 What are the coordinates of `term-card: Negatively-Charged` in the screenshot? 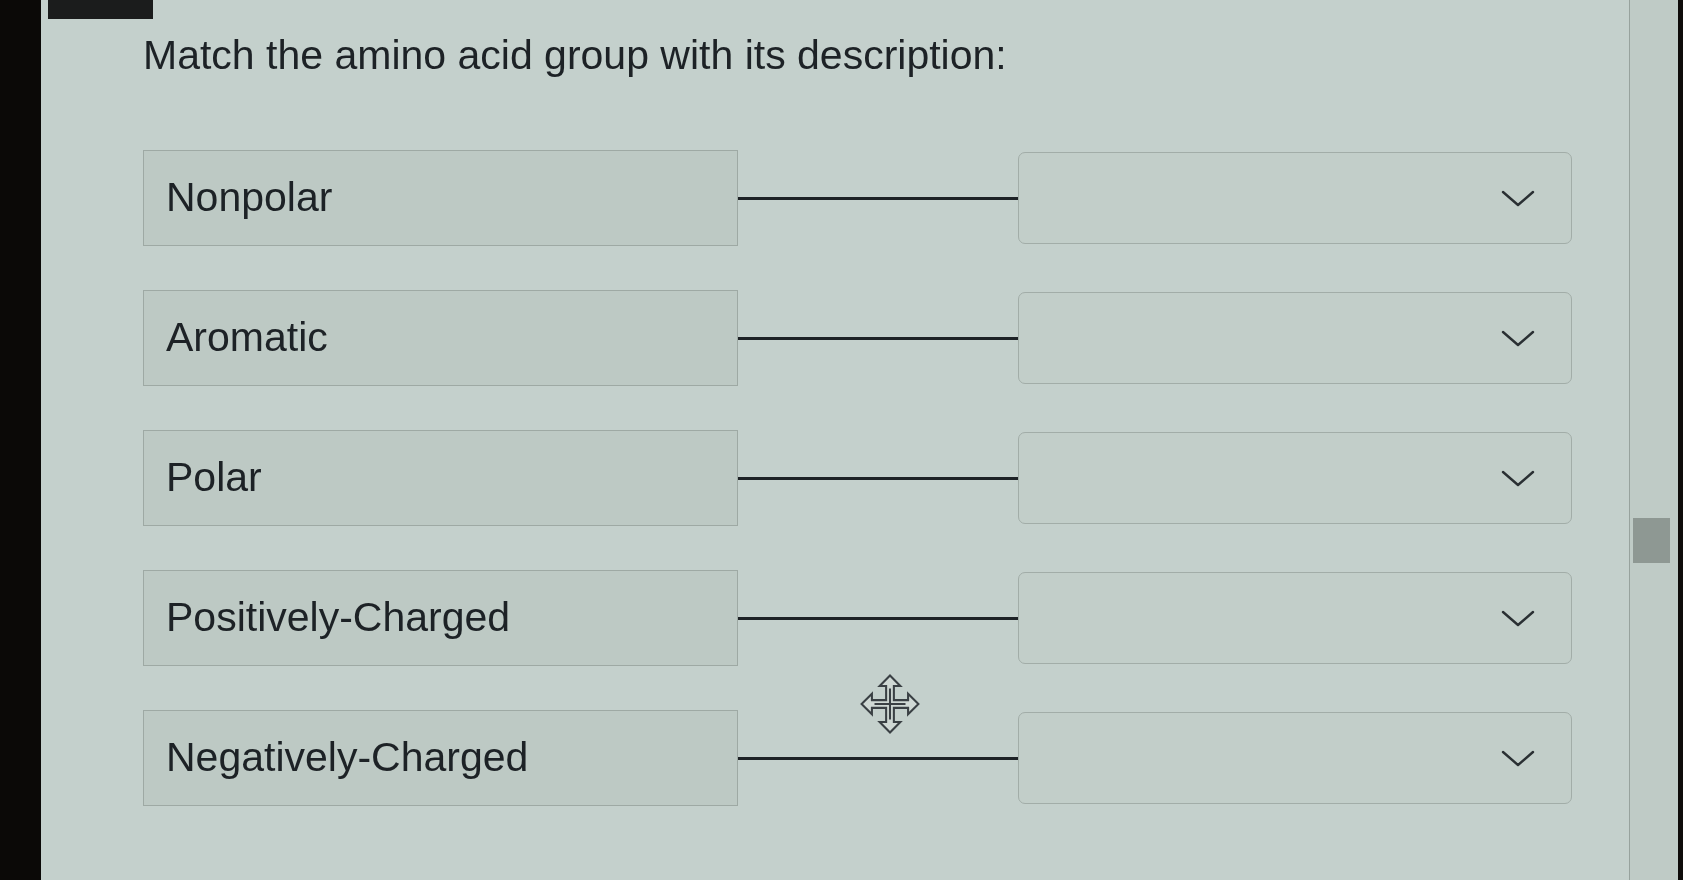 It's located at (440, 758).